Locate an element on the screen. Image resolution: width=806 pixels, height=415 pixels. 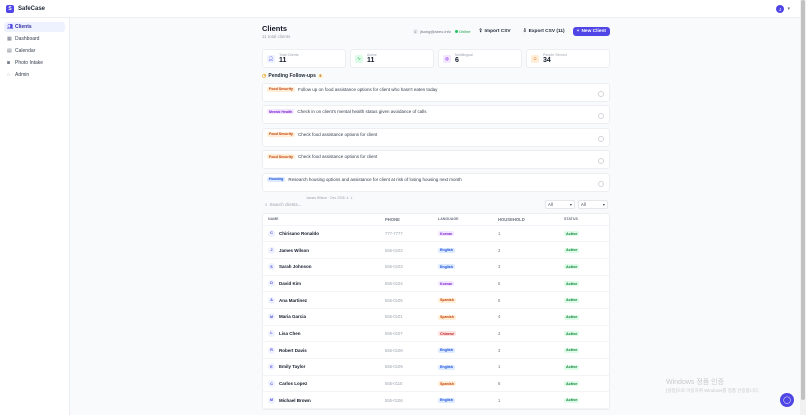
table-row: D David Kim 555-0104 Korean 5 Active is located at coordinates (436, 284).